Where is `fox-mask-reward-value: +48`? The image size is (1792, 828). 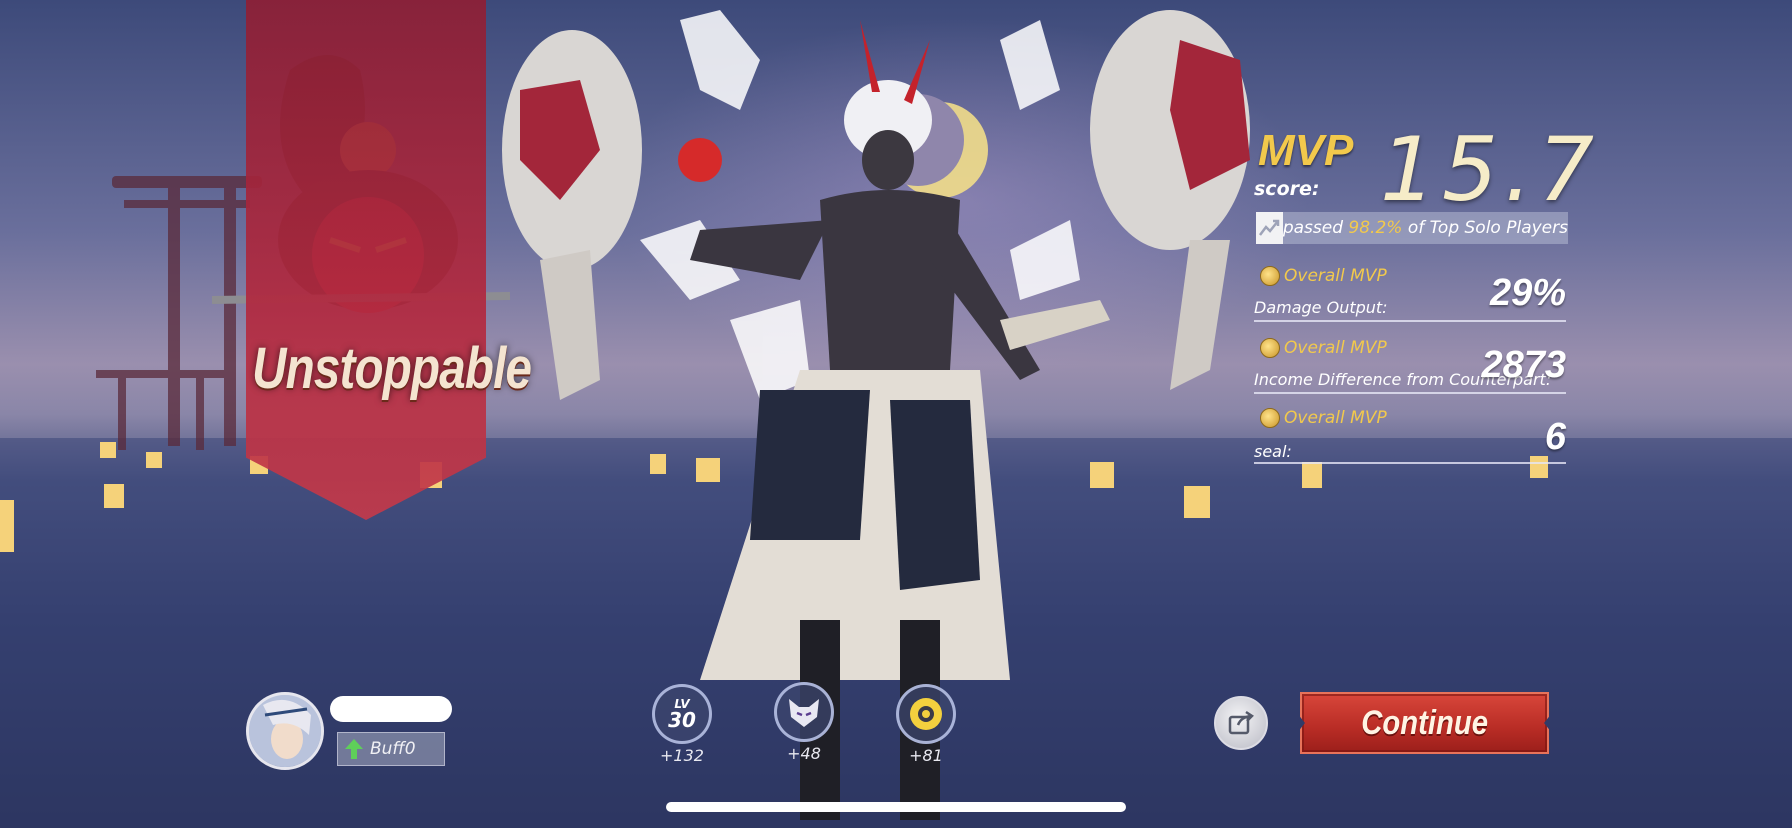 fox-mask-reward-value: +48 is located at coordinates (804, 753).